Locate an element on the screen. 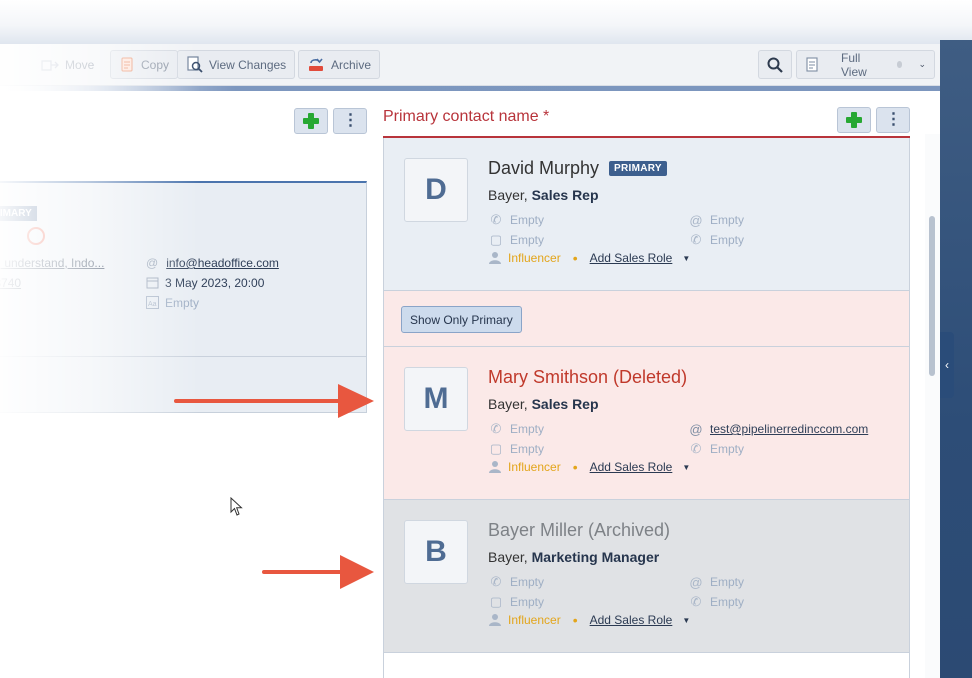  search-button is located at coordinates (775, 64).